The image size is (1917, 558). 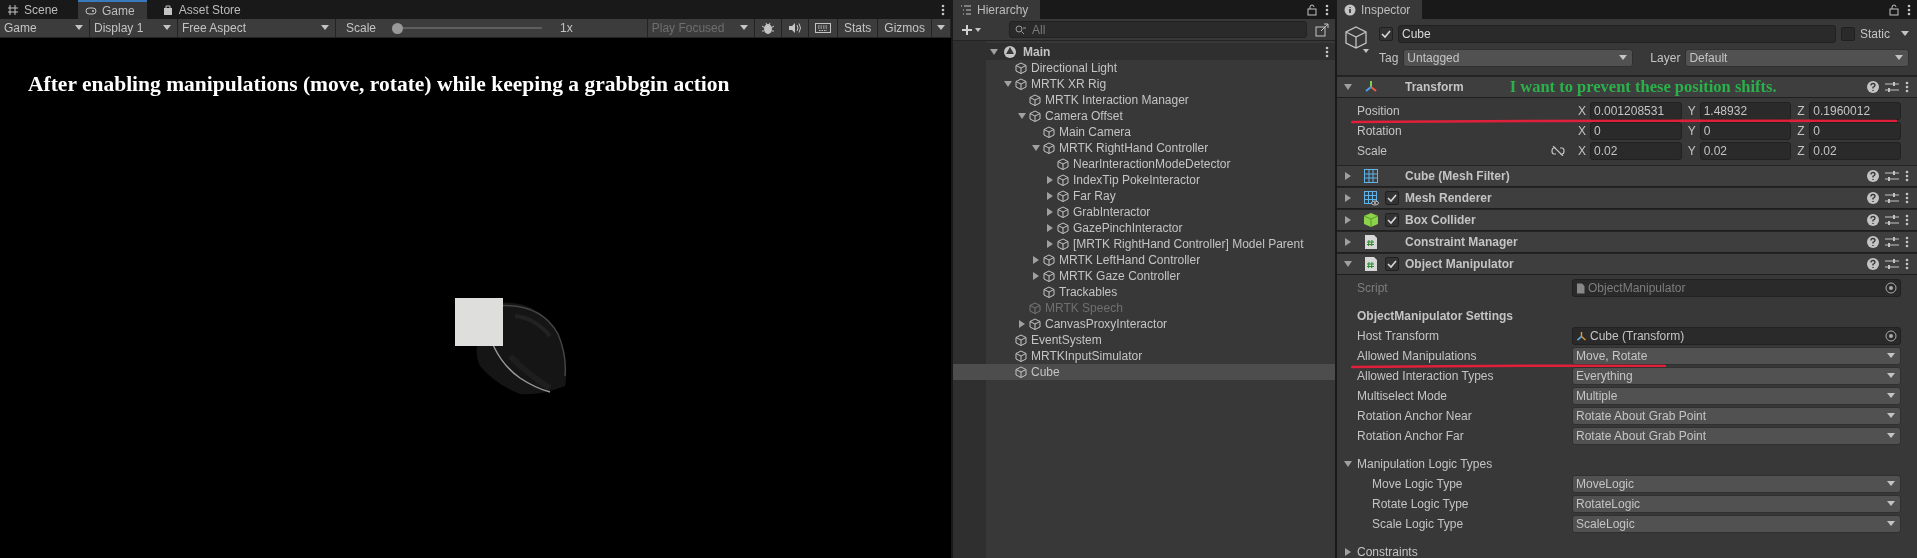 What do you see at coordinates (1358, 40) in the screenshot?
I see `cube-icon` at bounding box center [1358, 40].